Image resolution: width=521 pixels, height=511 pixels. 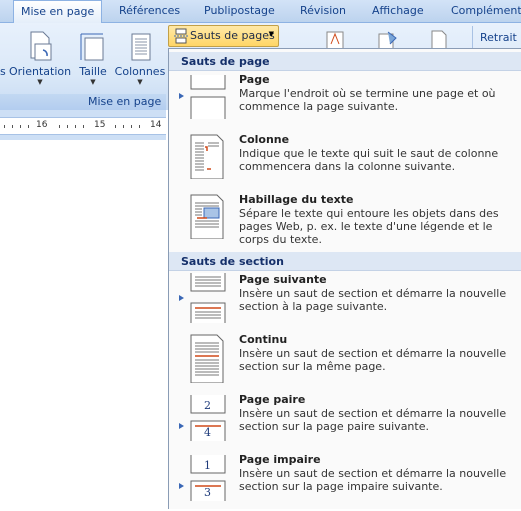 What do you see at coordinates (41, 46) in the screenshot?
I see `orientation-icon` at bounding box center [41, 46].